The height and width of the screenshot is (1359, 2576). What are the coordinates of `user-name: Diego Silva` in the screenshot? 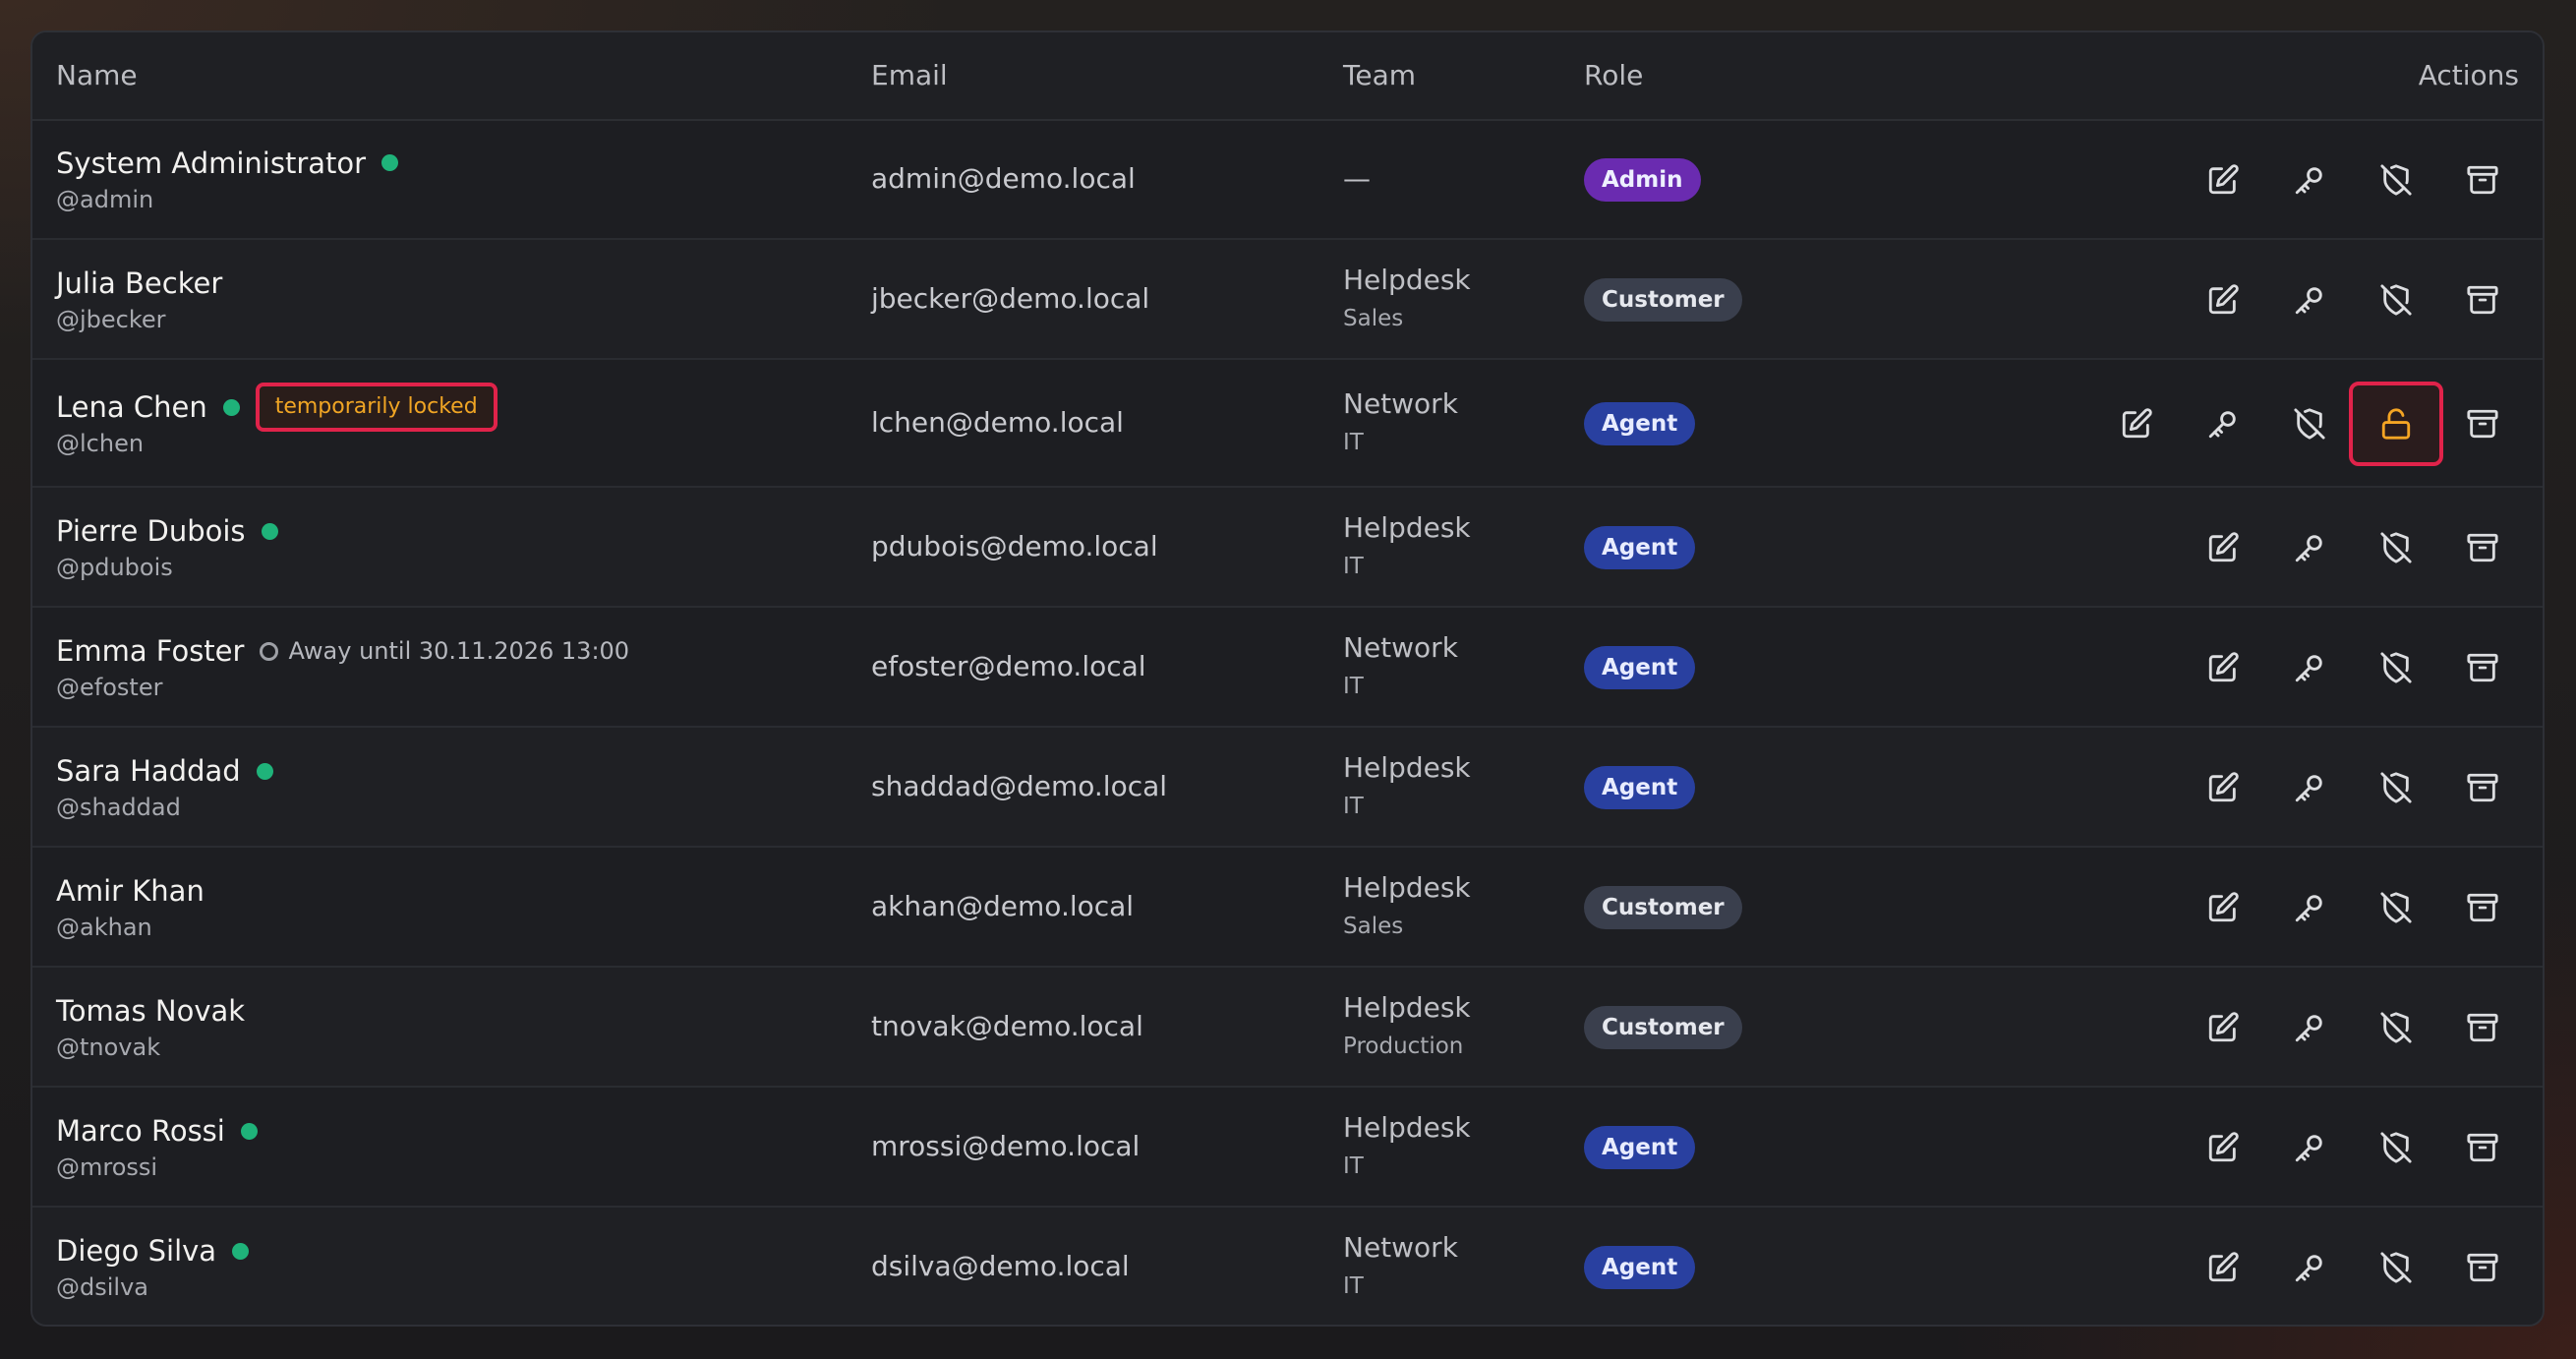 It's located at (136, 1251).